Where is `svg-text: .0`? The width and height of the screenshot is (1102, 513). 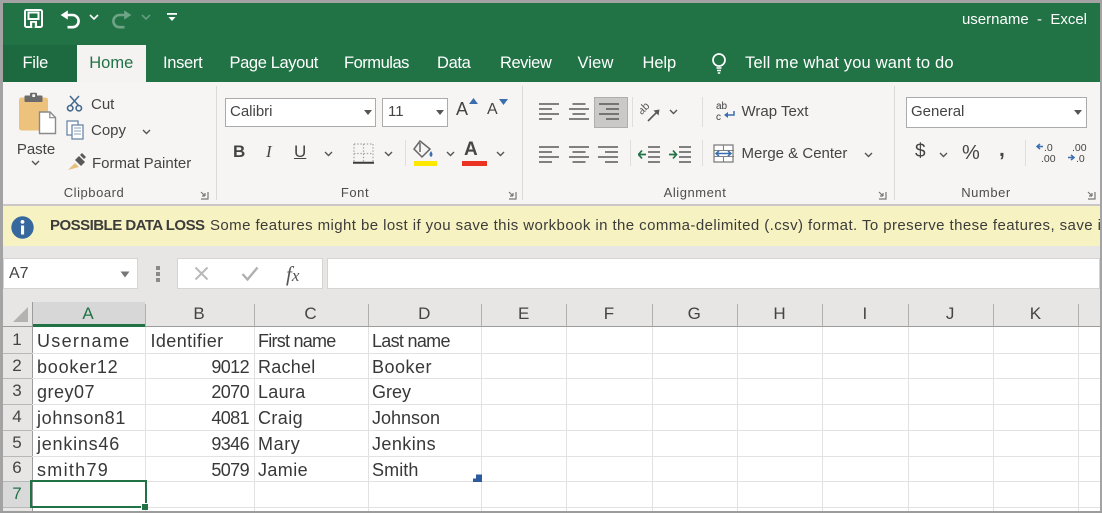
svg-text: .0 is located at coordinates (1080, 158).